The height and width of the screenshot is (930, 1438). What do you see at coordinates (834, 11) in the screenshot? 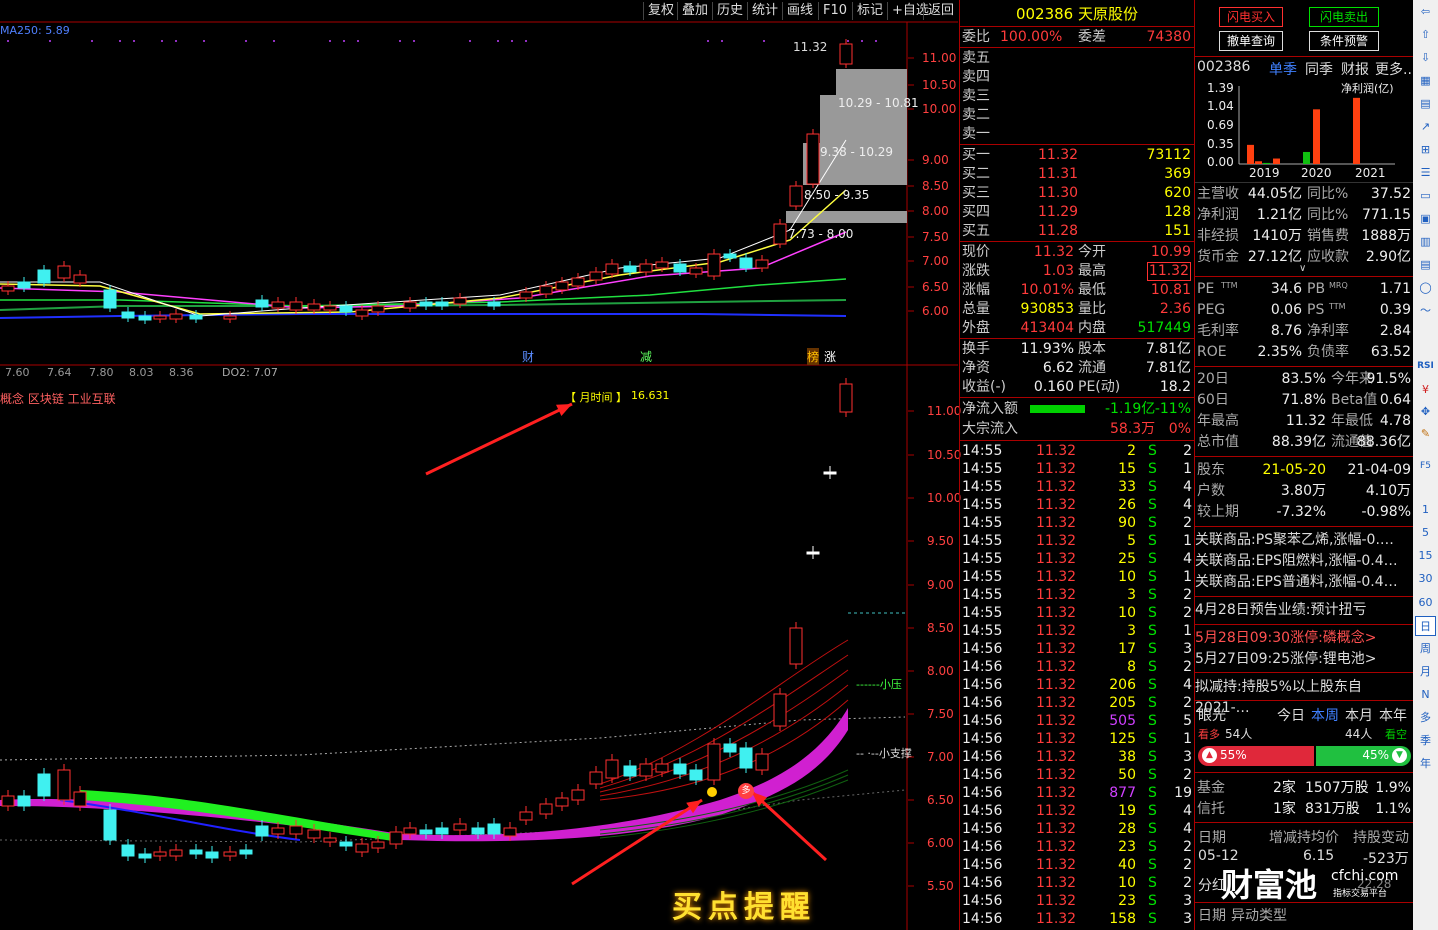
I see `f10-button: F10` at bounding box center [834, 11].